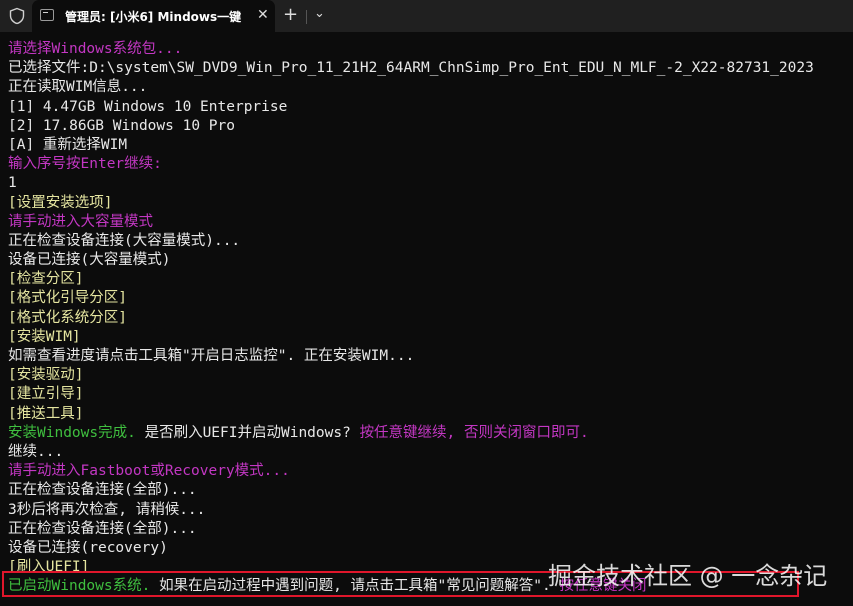 The image size is (853, 606). What do you see at coordinates (121, 125) in the screenshot?
I see `terminal-line: [2] 17.86GB Windows 10 Pro` at bounding box center [121, 125].